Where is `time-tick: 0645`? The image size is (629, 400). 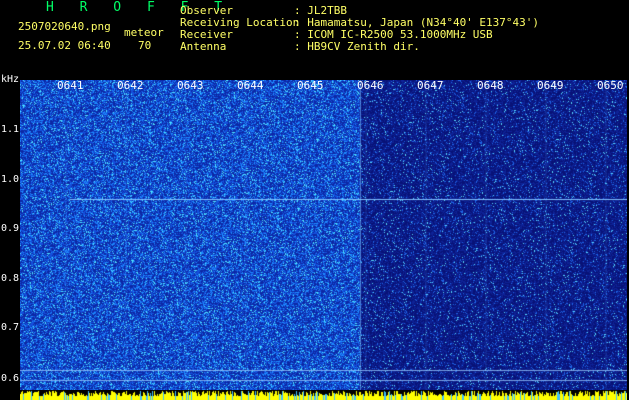 time-tick: 0645 is located at coordinates (310, 85).